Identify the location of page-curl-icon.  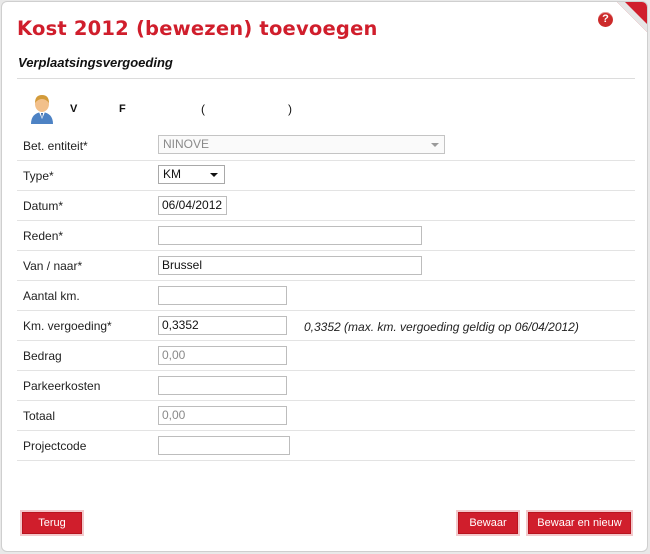
(632, 17).